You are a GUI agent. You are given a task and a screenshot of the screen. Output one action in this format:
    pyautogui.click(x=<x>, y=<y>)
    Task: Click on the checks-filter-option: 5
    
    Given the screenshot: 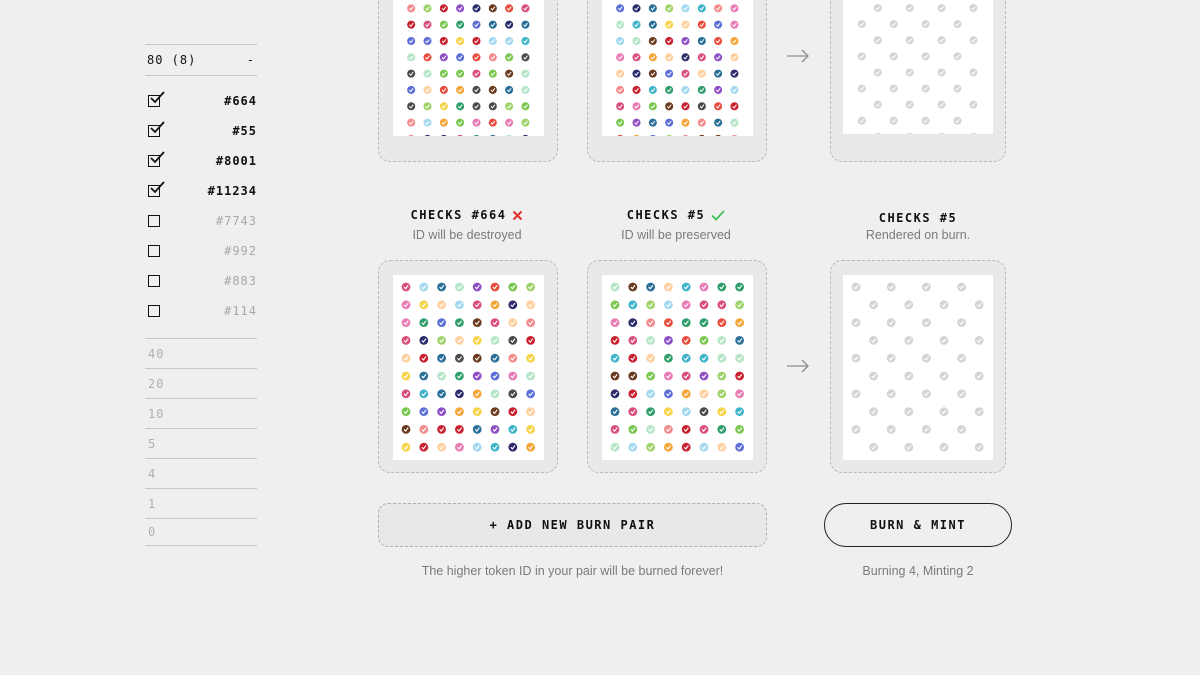 What is the action you would take?
    pyautogui.click(x=201, y=443)
    